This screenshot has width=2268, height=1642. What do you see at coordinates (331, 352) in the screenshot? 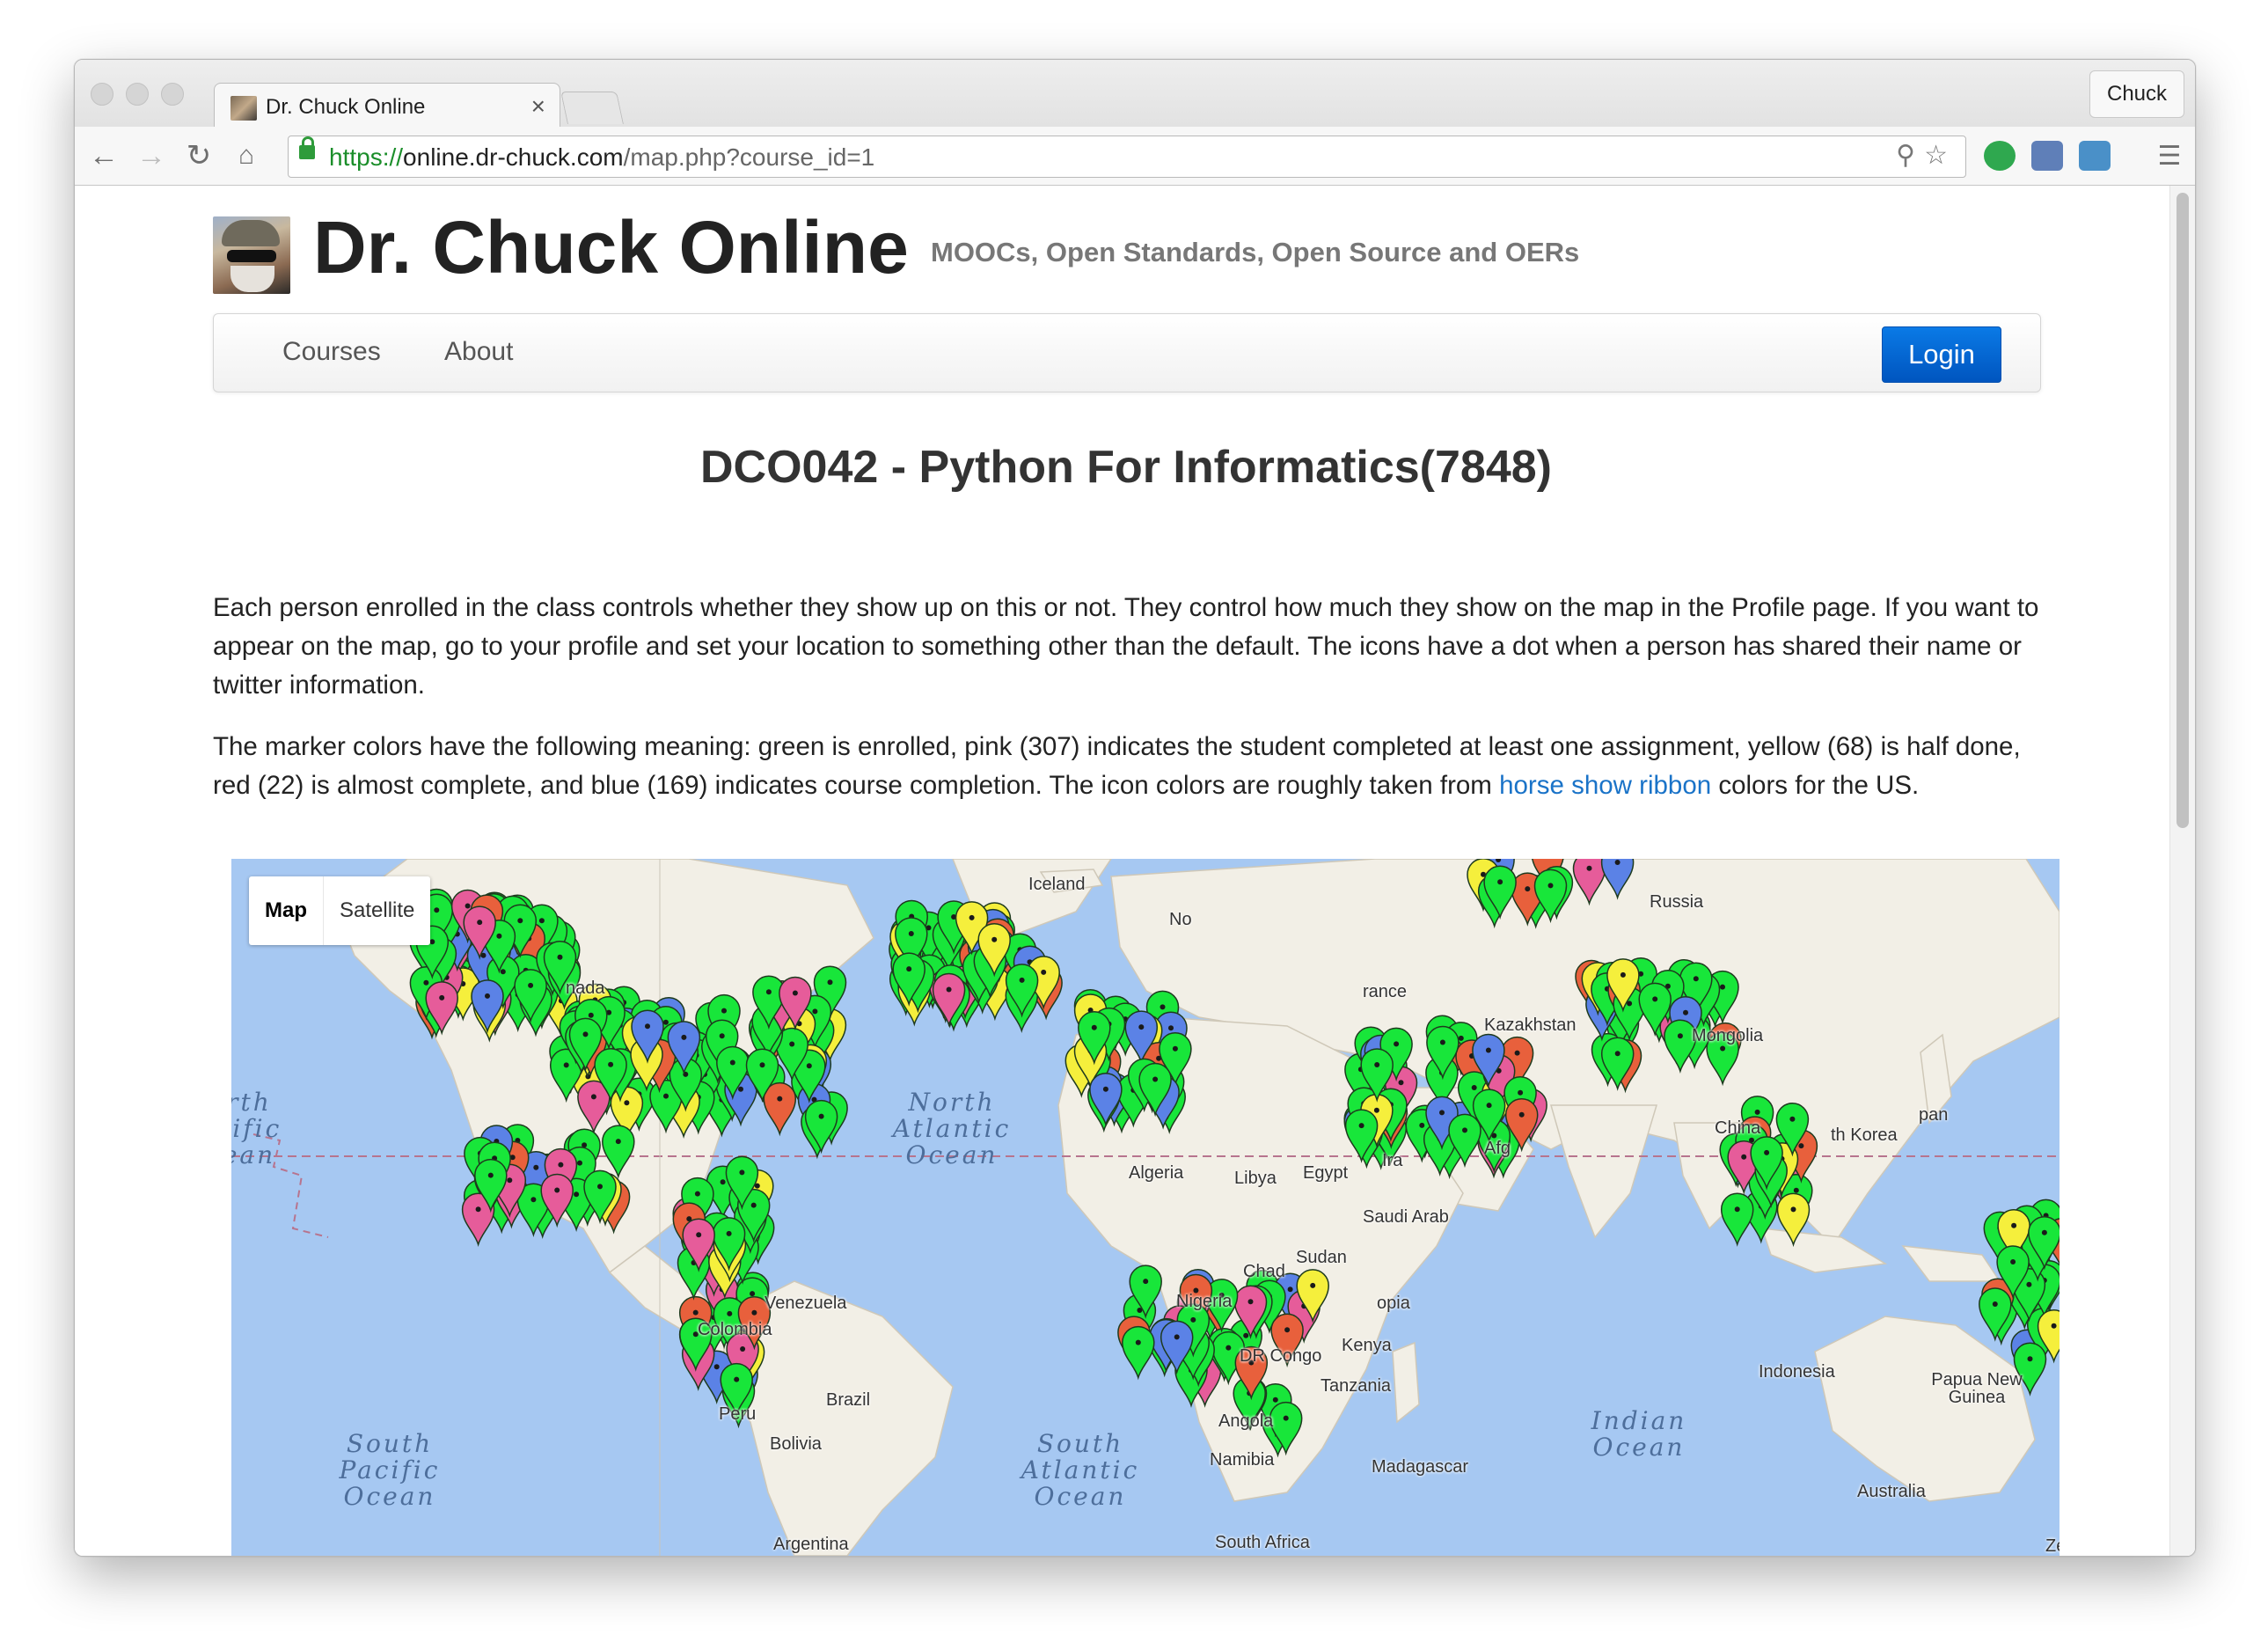
I see `nav-courses-link: Courses` at bounding box center [331, 352].